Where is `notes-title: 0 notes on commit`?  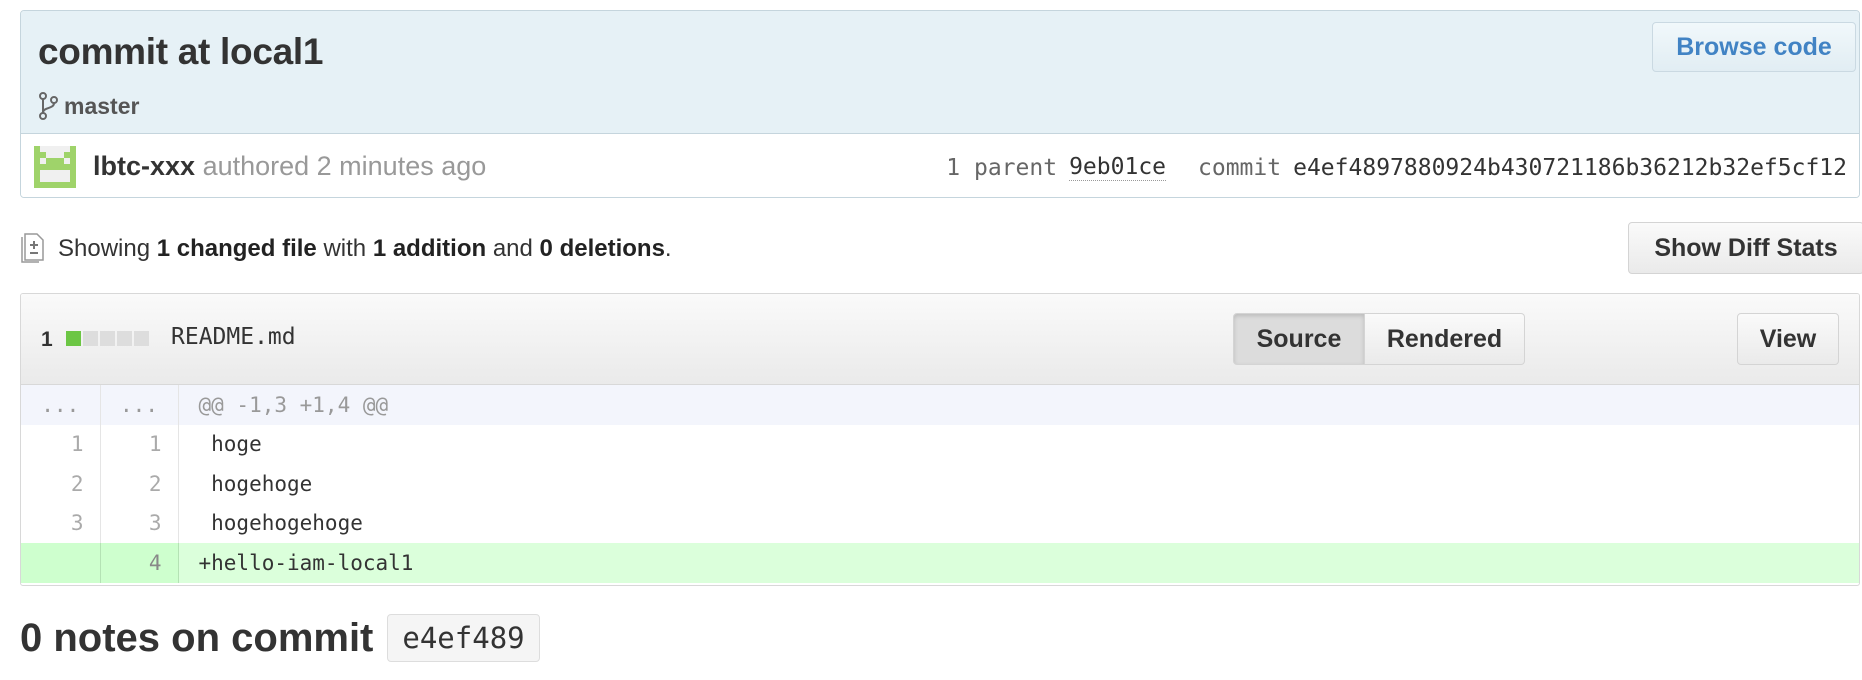 notes-title: 0 notes on commit is located at coordinates (197, 637).